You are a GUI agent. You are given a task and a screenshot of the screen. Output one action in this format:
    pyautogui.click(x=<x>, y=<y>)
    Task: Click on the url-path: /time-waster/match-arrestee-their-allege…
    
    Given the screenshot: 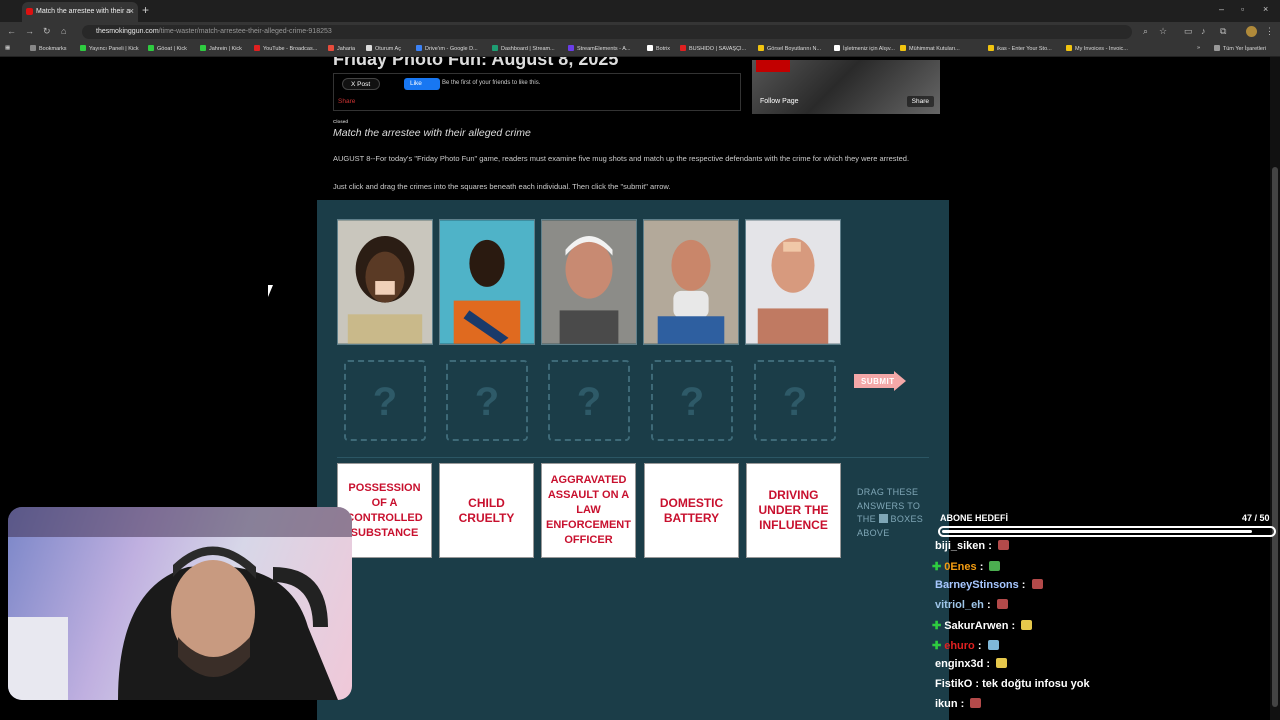 What is the action you would take?
    pyautogui.click(x=245, y=31)
    